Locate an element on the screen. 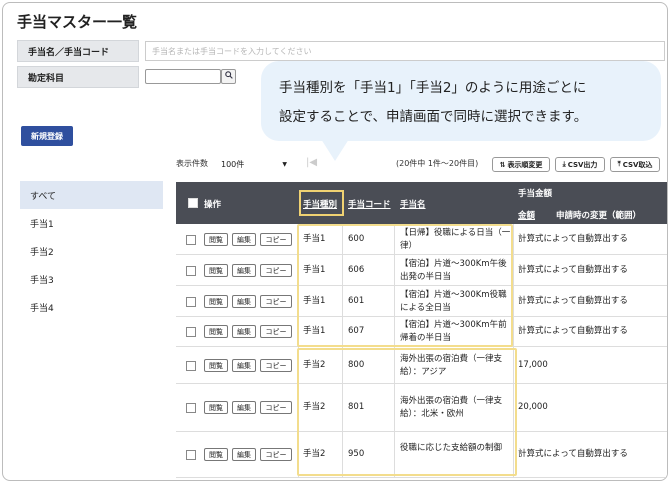 Image resolution: width=670 pixels, height=483 pixels. table-header: 操作 手当種別 手当コード 手当名 手当金額 金額 申請時の変更（範囲） is located at coordinates (421, 203).